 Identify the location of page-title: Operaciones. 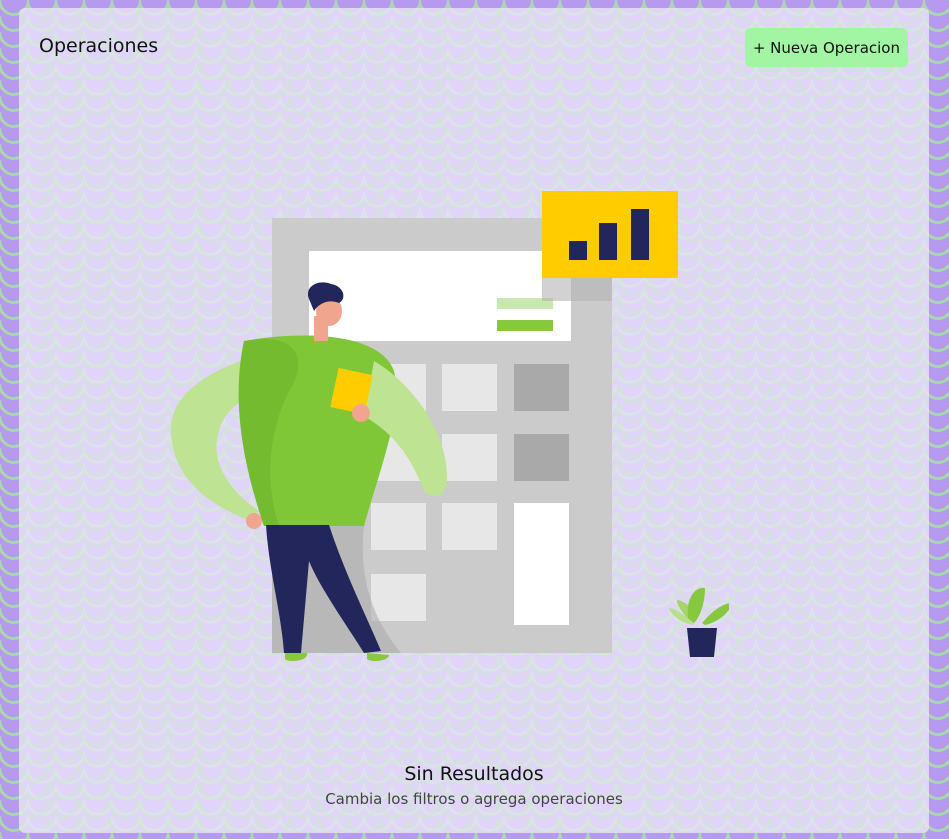
(99, 46).